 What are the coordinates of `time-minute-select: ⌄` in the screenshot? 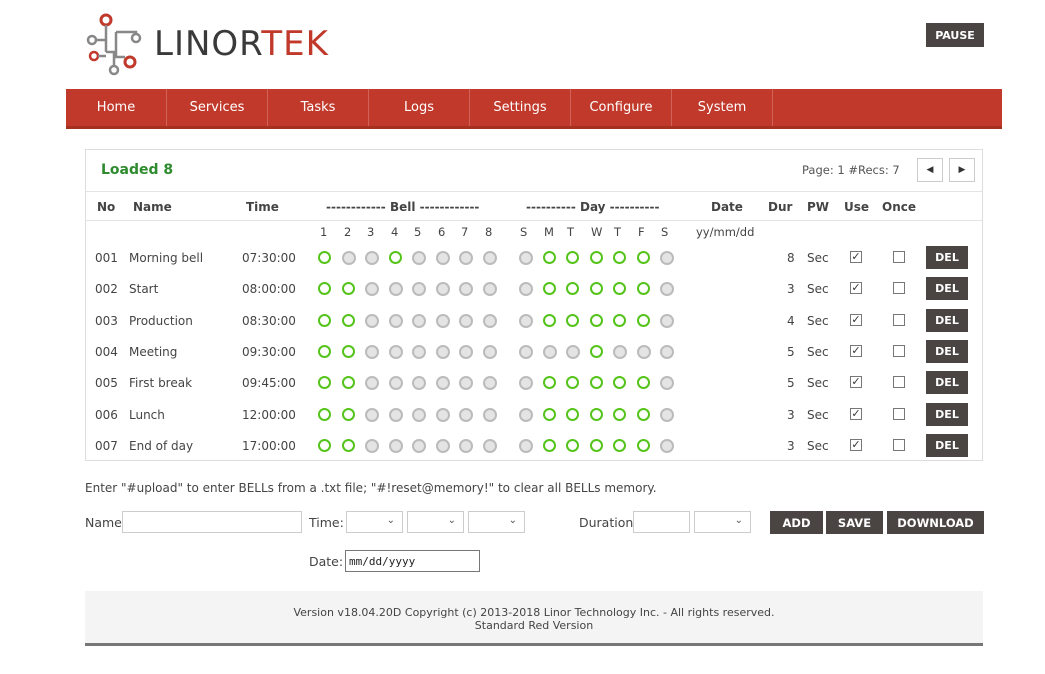 It's located at (435, 522).